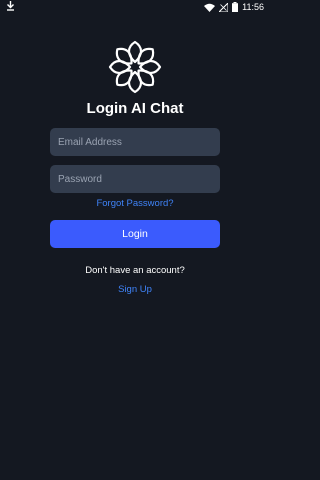 This screenshot has height=480, width=320. What do you see at coordinates (135, 270) in the screenshot?
I see `no-account-text: Don't have an account?` at bounding box center [135, 270].